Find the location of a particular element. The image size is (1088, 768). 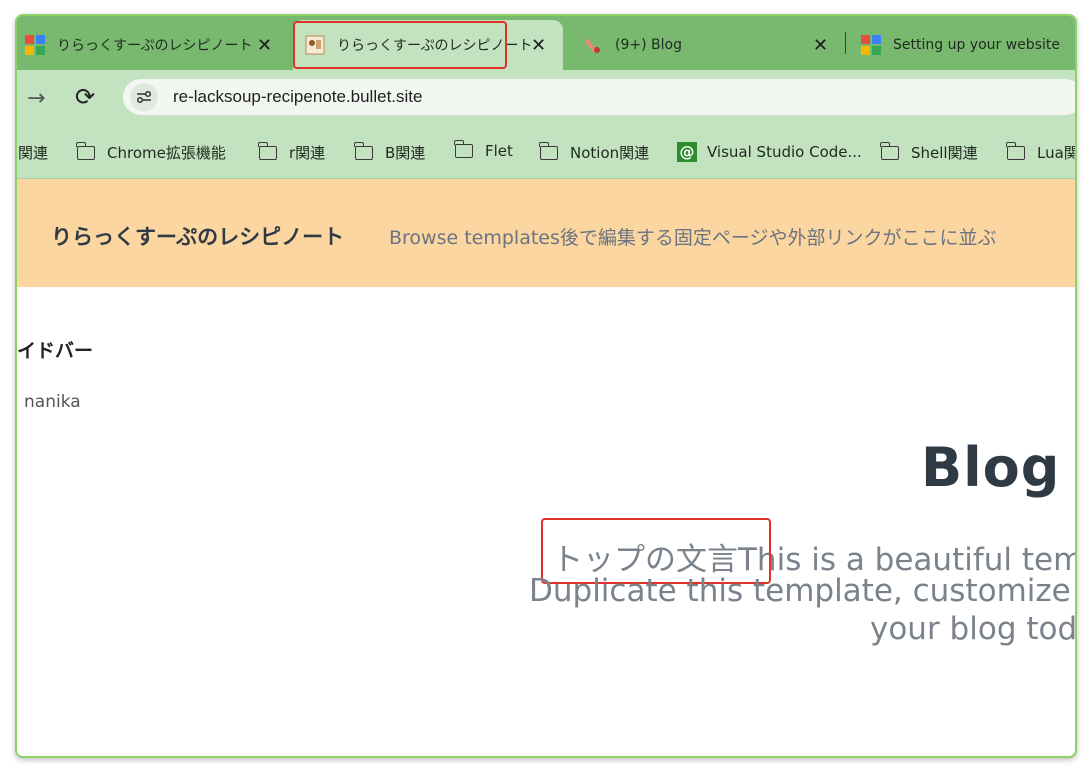

site-title: りらっくすーぷのレシピノート is located at coordinates (197, 236).